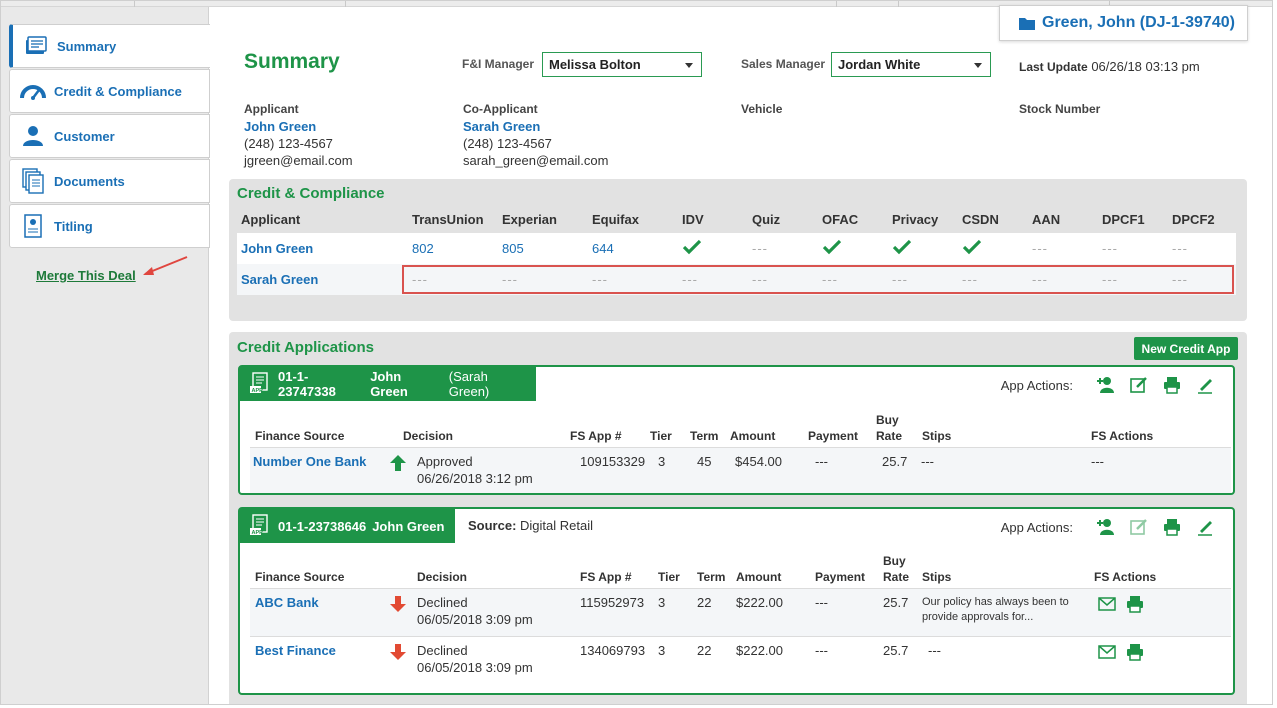 The width and height of the screenshot is (1277, 708). I want to click on app-co-applicant: (Sarah Green), so click(469, 384).